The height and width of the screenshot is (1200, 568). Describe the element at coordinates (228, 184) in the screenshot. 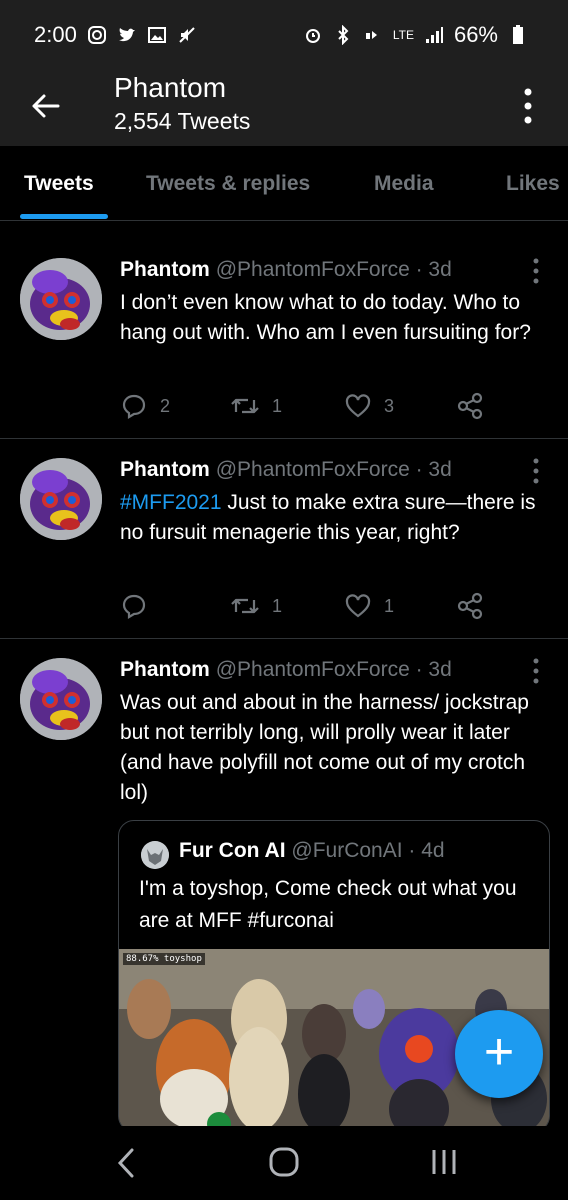

I see `tab-tweets-and-replies: Tweets & replies` at that location.